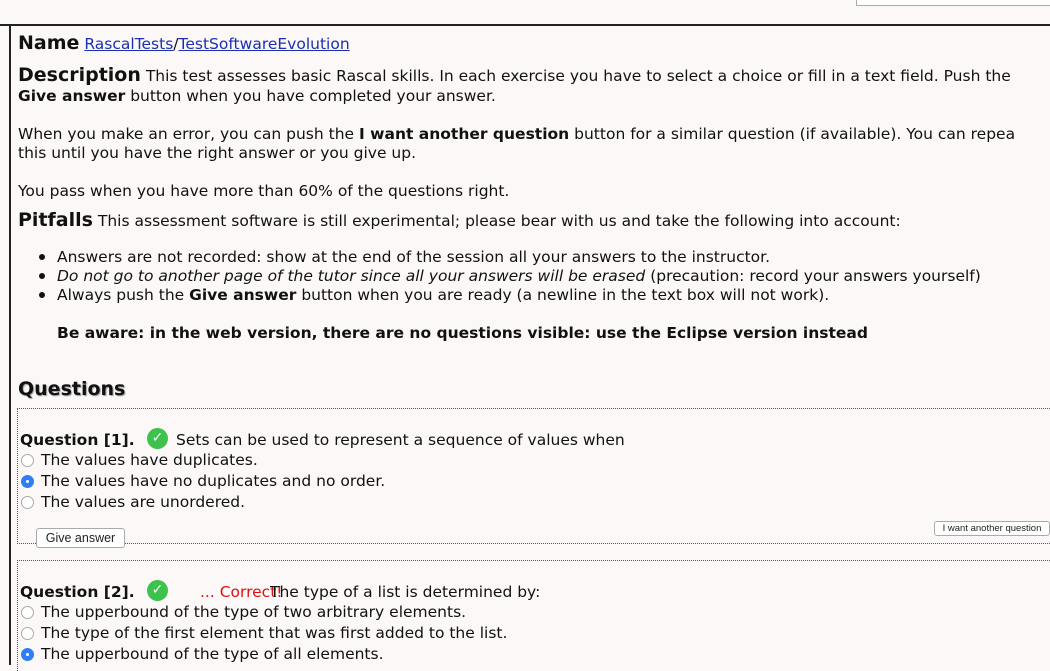  What do you see at coordinates (10, 345) in the screenshot?
I see `content-border` at bounding box center [10, 345].